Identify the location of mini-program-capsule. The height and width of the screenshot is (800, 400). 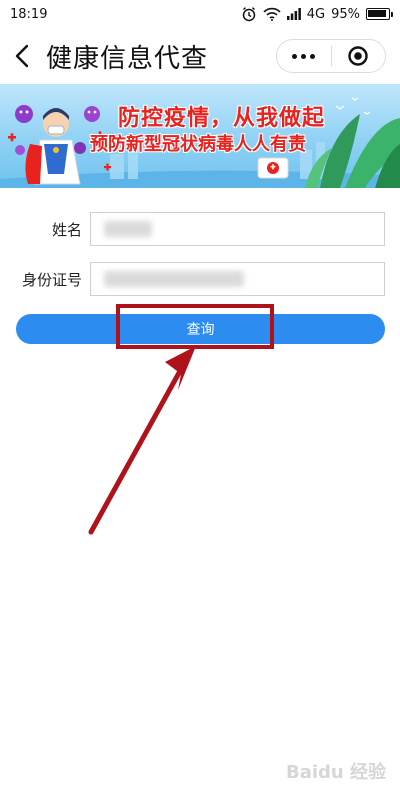
(331, 56).